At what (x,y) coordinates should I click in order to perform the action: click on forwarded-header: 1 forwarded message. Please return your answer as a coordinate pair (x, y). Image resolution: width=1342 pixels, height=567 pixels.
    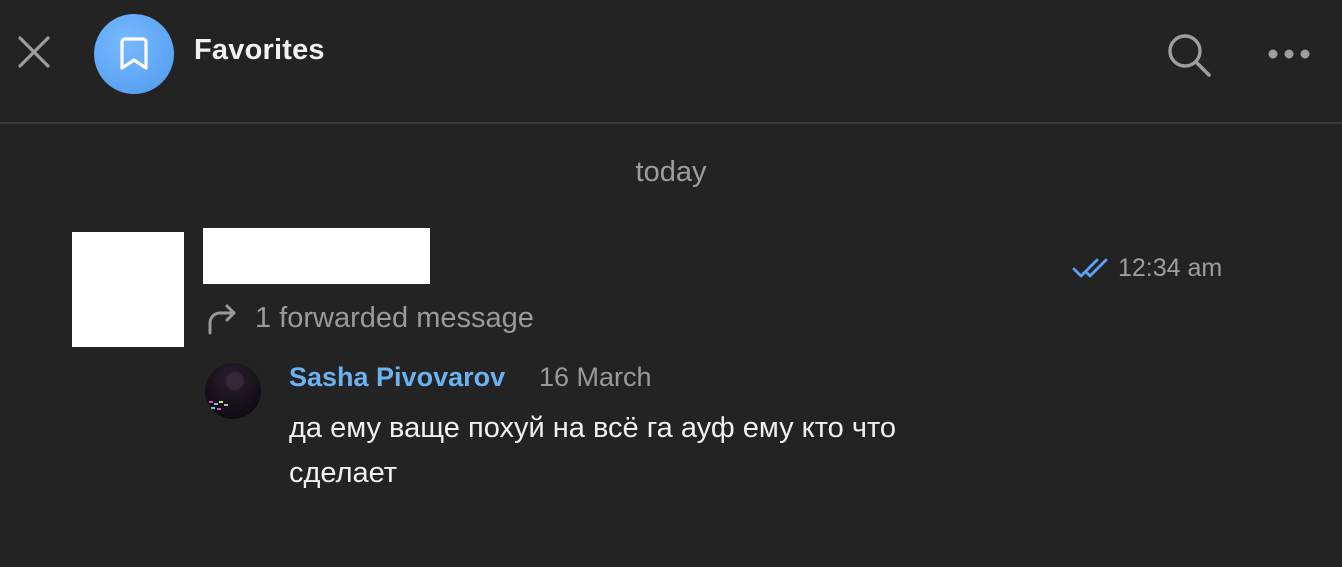
    Looking at the image, I should click on (369, 318).